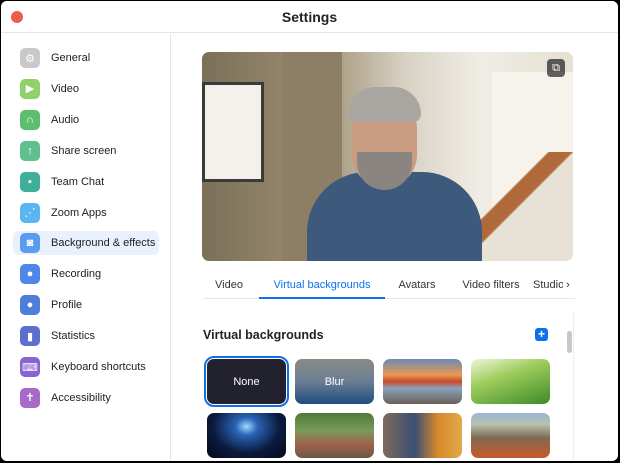 The height and width of the screenshot is (463, 620). I want to click on title-bar: Settings, so click(309, 17).